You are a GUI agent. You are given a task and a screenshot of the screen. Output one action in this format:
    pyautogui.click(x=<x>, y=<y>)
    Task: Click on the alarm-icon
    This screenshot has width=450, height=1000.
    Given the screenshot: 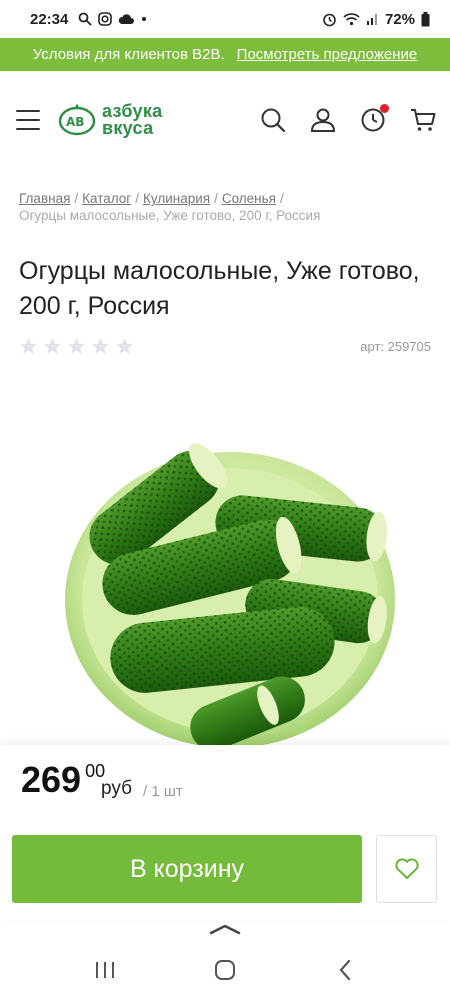 What is the action you would take?
    pyautogui.click(x=329, y=19)
    